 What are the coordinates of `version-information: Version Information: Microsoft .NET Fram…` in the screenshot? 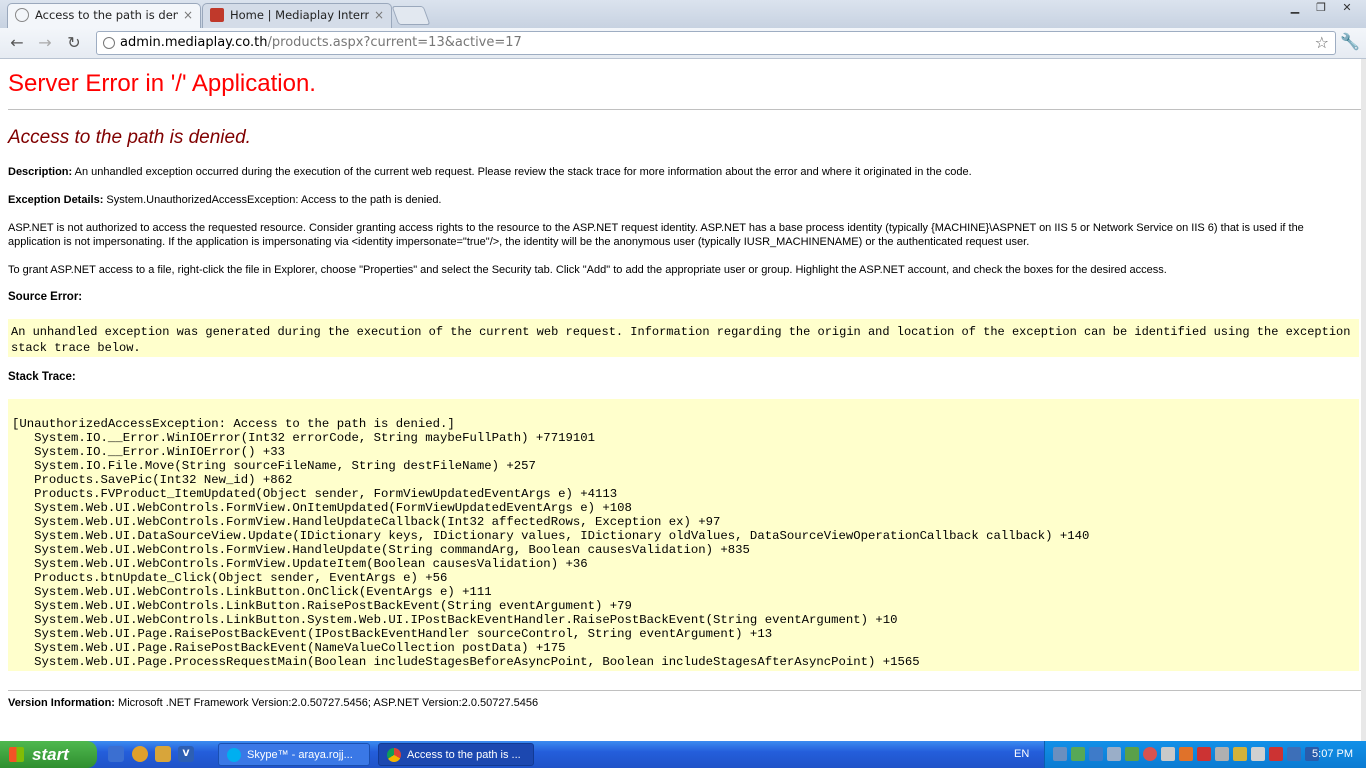 It's located at (273, 703).